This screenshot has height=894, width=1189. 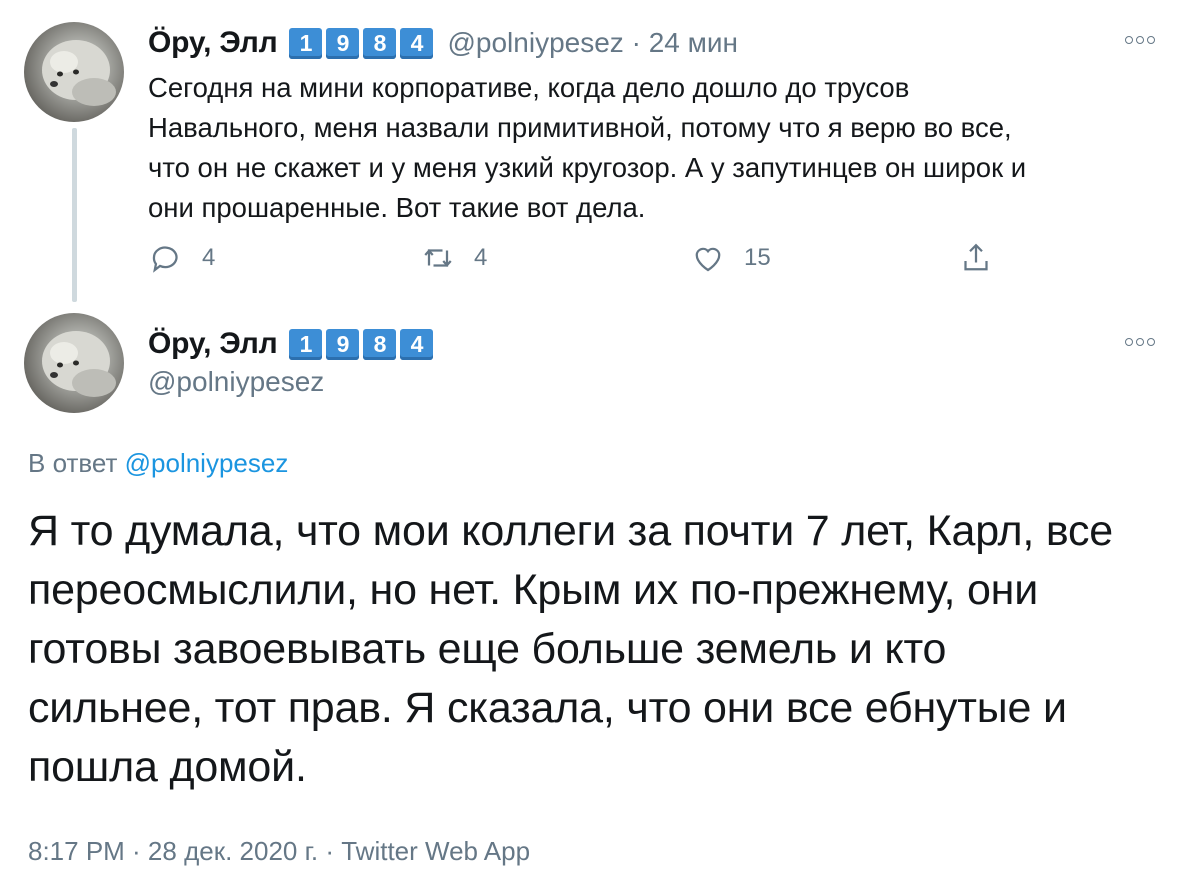 I want to click on reply-mention-link: @polniypesez, so click(x=207, y=463).